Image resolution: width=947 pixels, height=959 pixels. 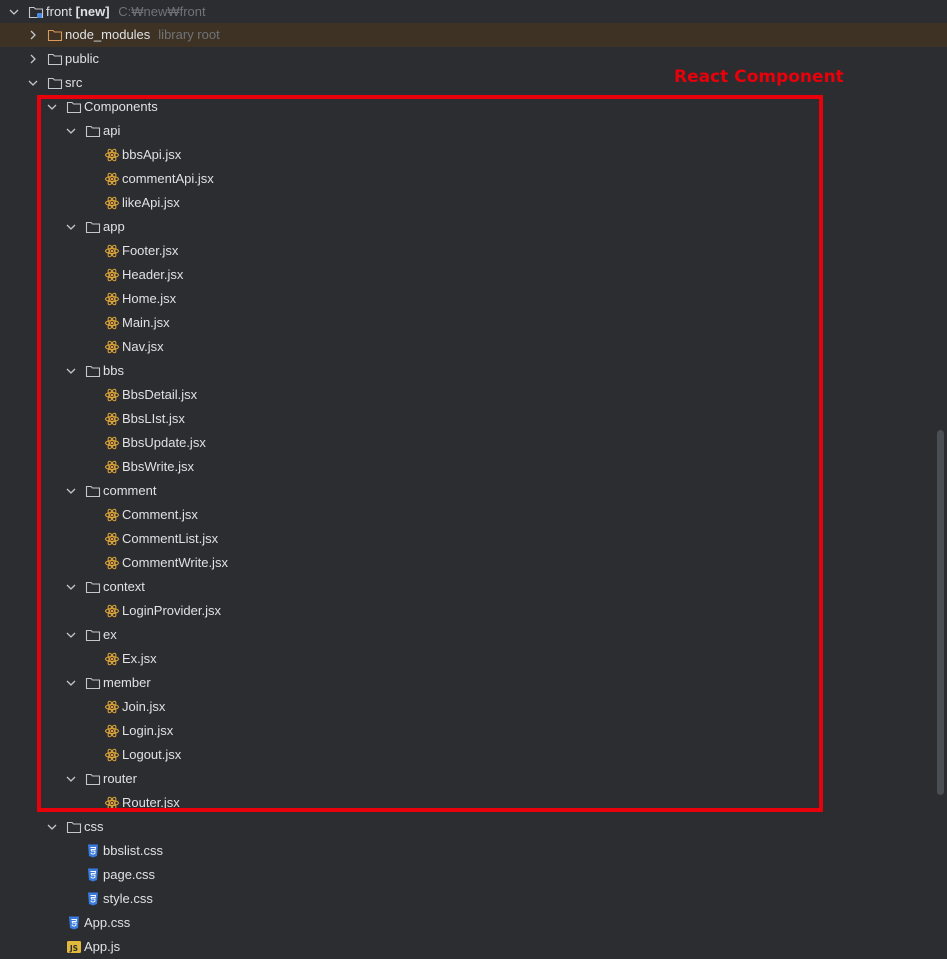 I want to click on tree-row: bbsApi.jsx, so click(x=473, y=155).